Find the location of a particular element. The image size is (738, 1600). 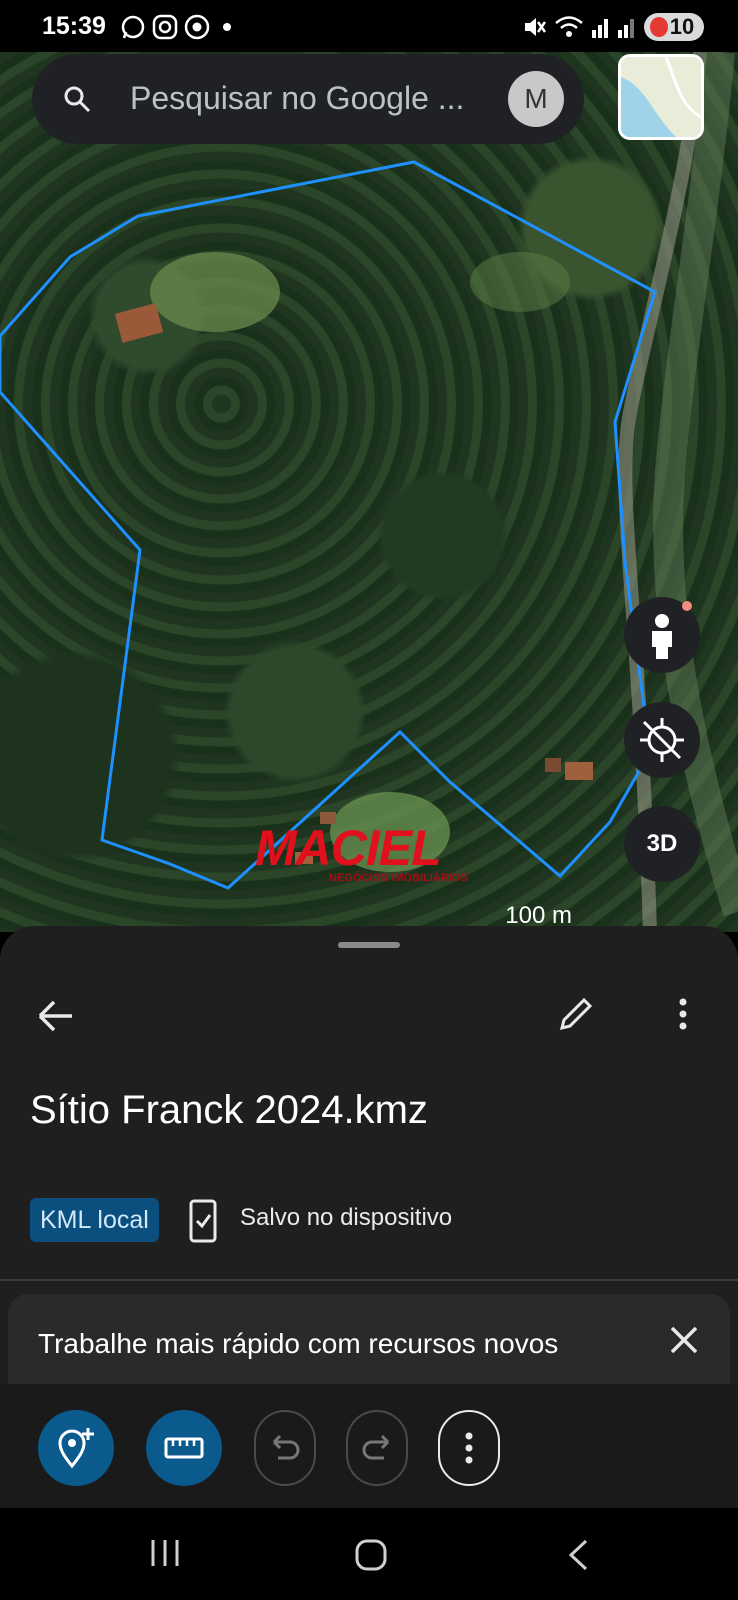

watermark-logo: MACIEL NEGÓCIOS IMOBILIÁRIOS is located at coordinates (370, 855).